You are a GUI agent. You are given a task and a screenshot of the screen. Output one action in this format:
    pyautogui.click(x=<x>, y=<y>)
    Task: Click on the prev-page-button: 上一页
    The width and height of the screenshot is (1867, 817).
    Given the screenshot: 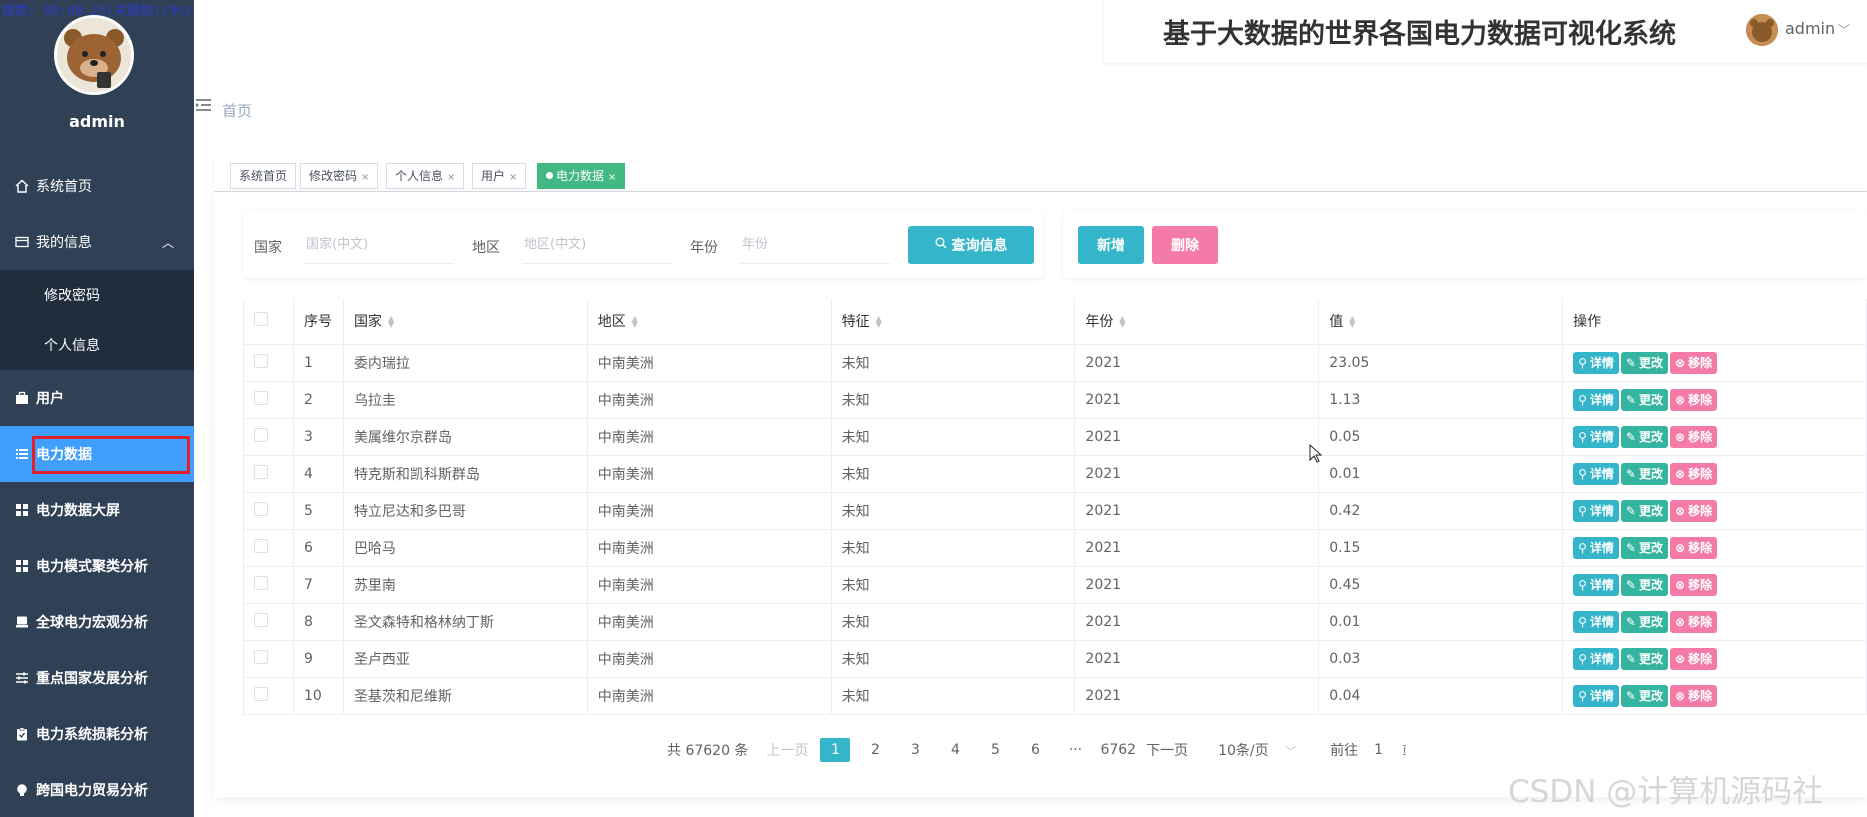 What is the action you would take?
    pyautogui.click(x=787, y=750)
    